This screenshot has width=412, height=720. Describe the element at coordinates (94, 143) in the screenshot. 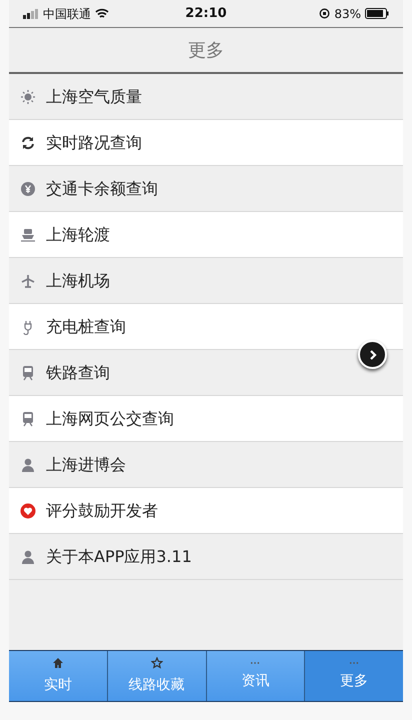

I see `menu-item-label: 实时路况查询` at that location.